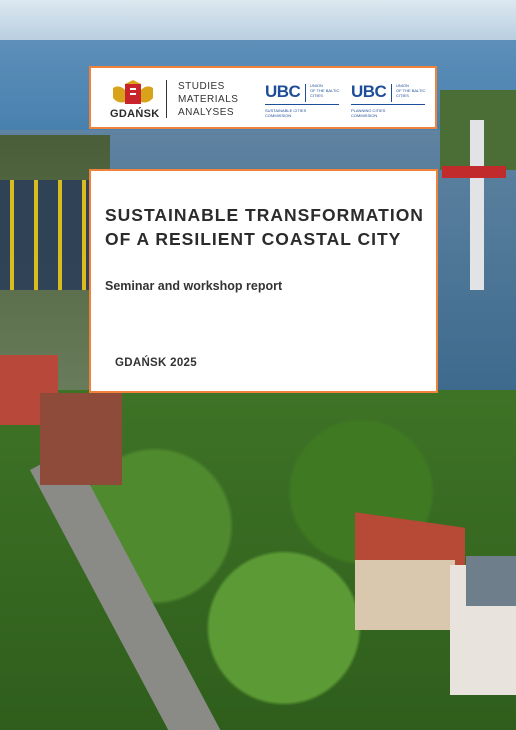 The width and height of the screenshot is (516, 730). Describe the element at coordinates (258, 21) in the screenshot. I see `sky` at that location.